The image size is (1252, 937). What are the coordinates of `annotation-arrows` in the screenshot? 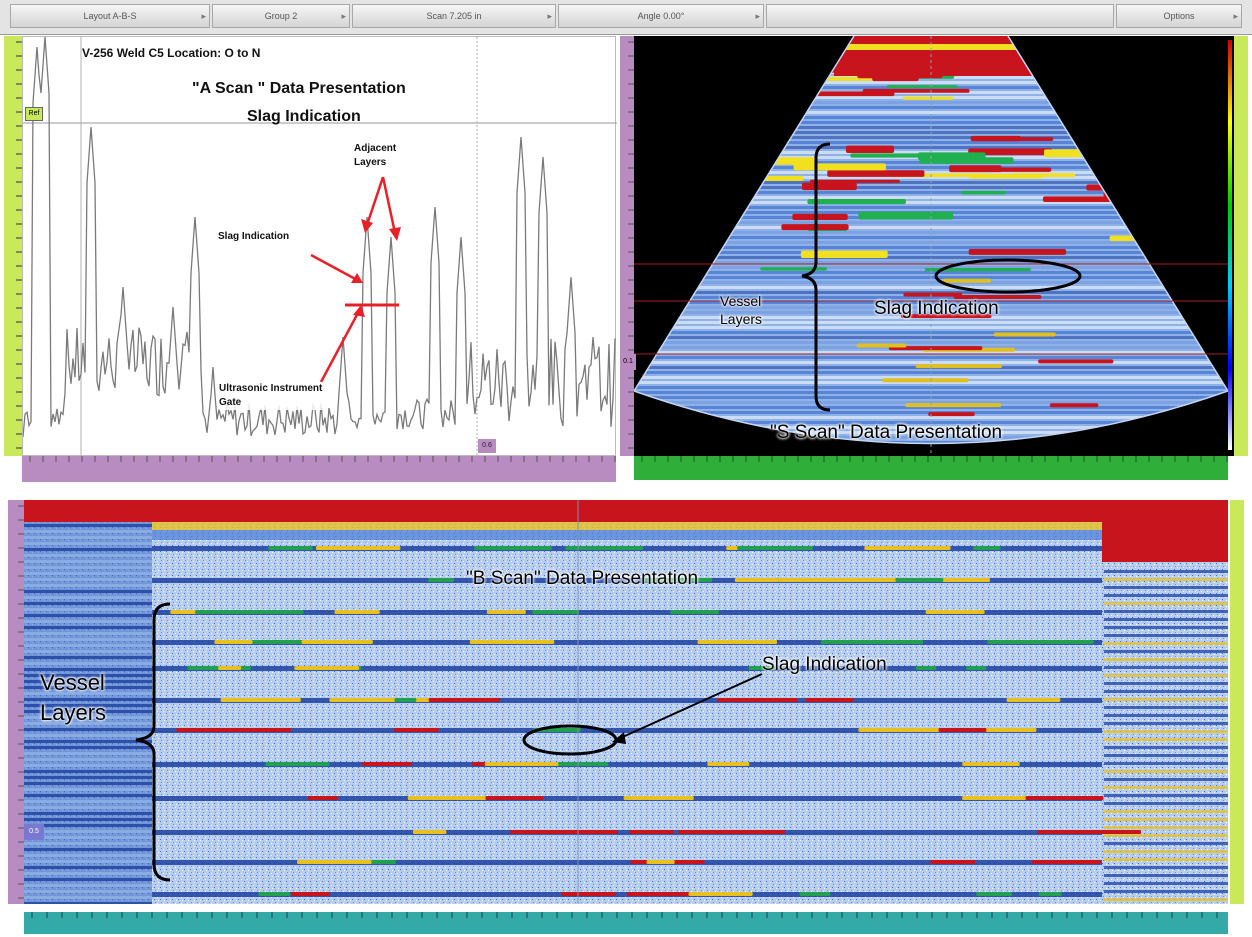 It's located at (353, 279).